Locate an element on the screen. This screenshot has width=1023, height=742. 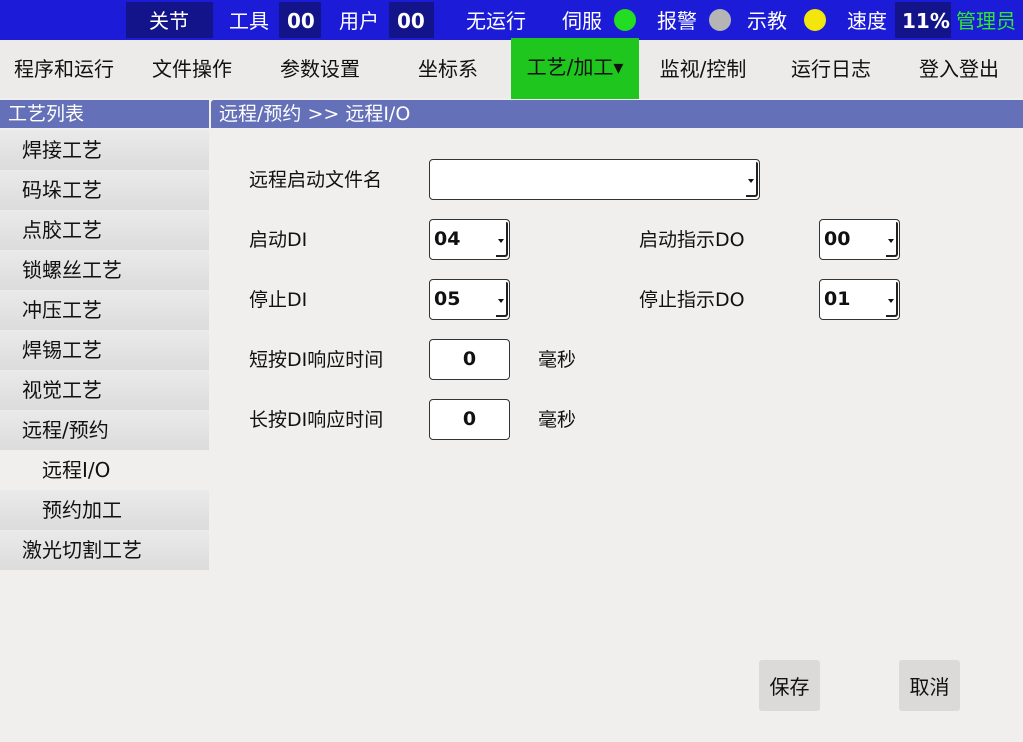
short-press-input: 0 is located at coordinates (469, 359).